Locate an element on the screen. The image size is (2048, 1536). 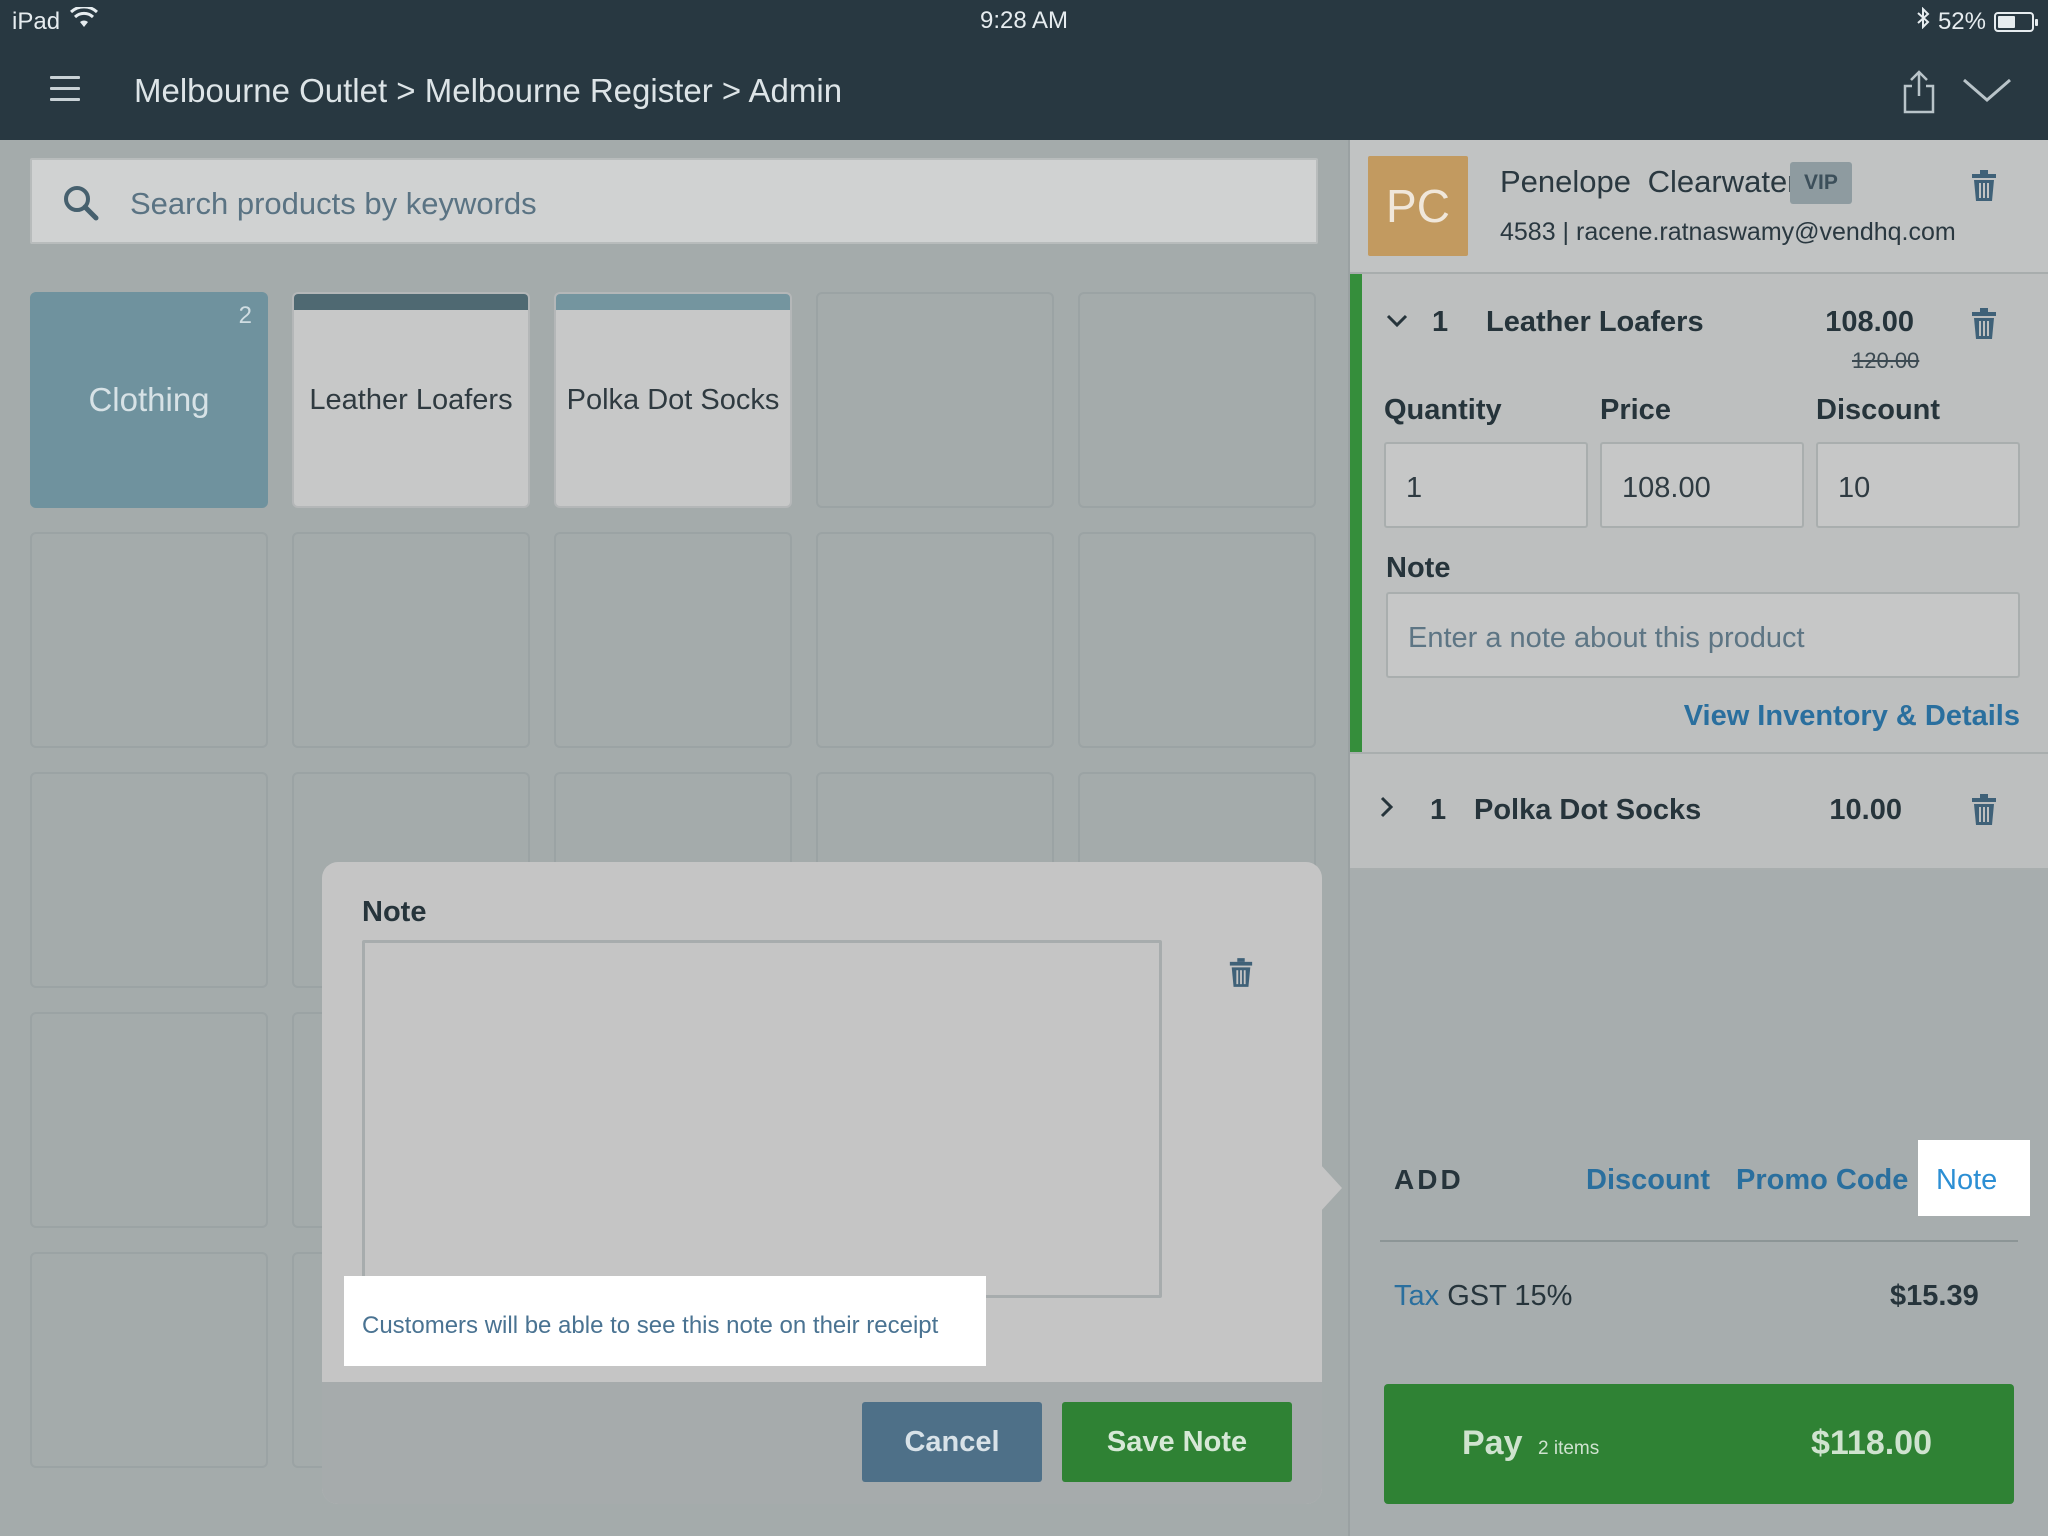
note-modal-title: Note is located at coordinates (394, 912).